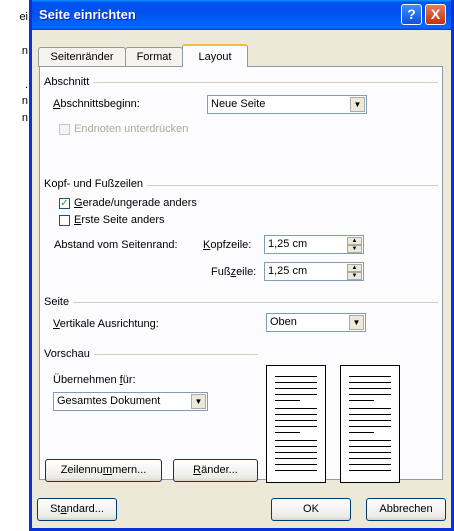 This screenshot has height=531, width=454. Describe the element at coordinates (154, 57) in the screenshot. I see `tab-format: Format` at that location.